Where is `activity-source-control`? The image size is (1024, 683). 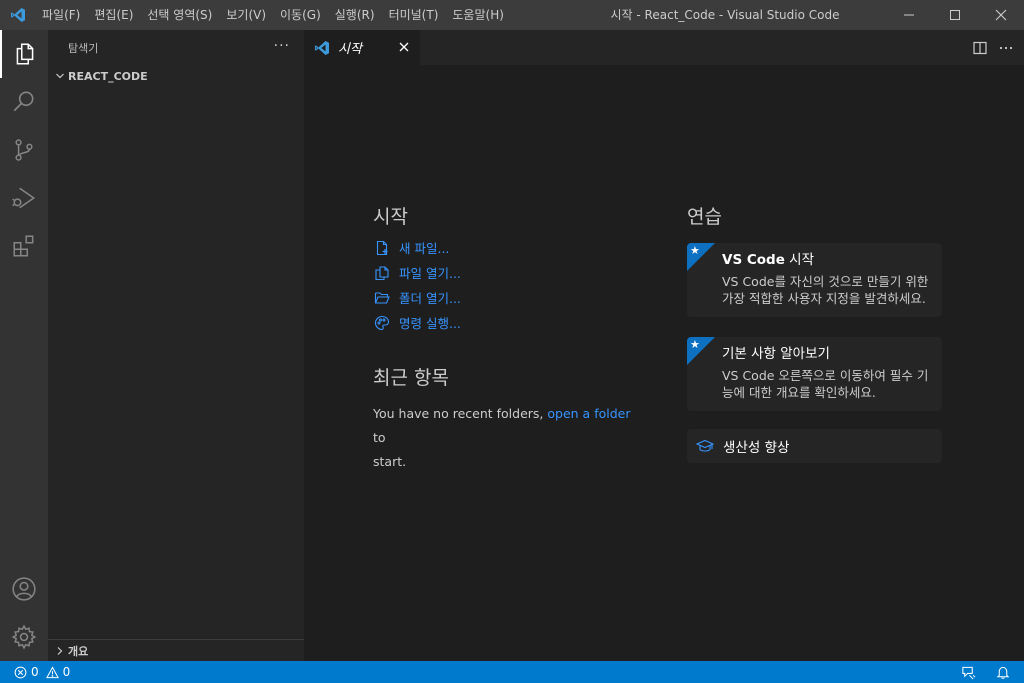
activity-source-control is located at coordinates (24, 150).